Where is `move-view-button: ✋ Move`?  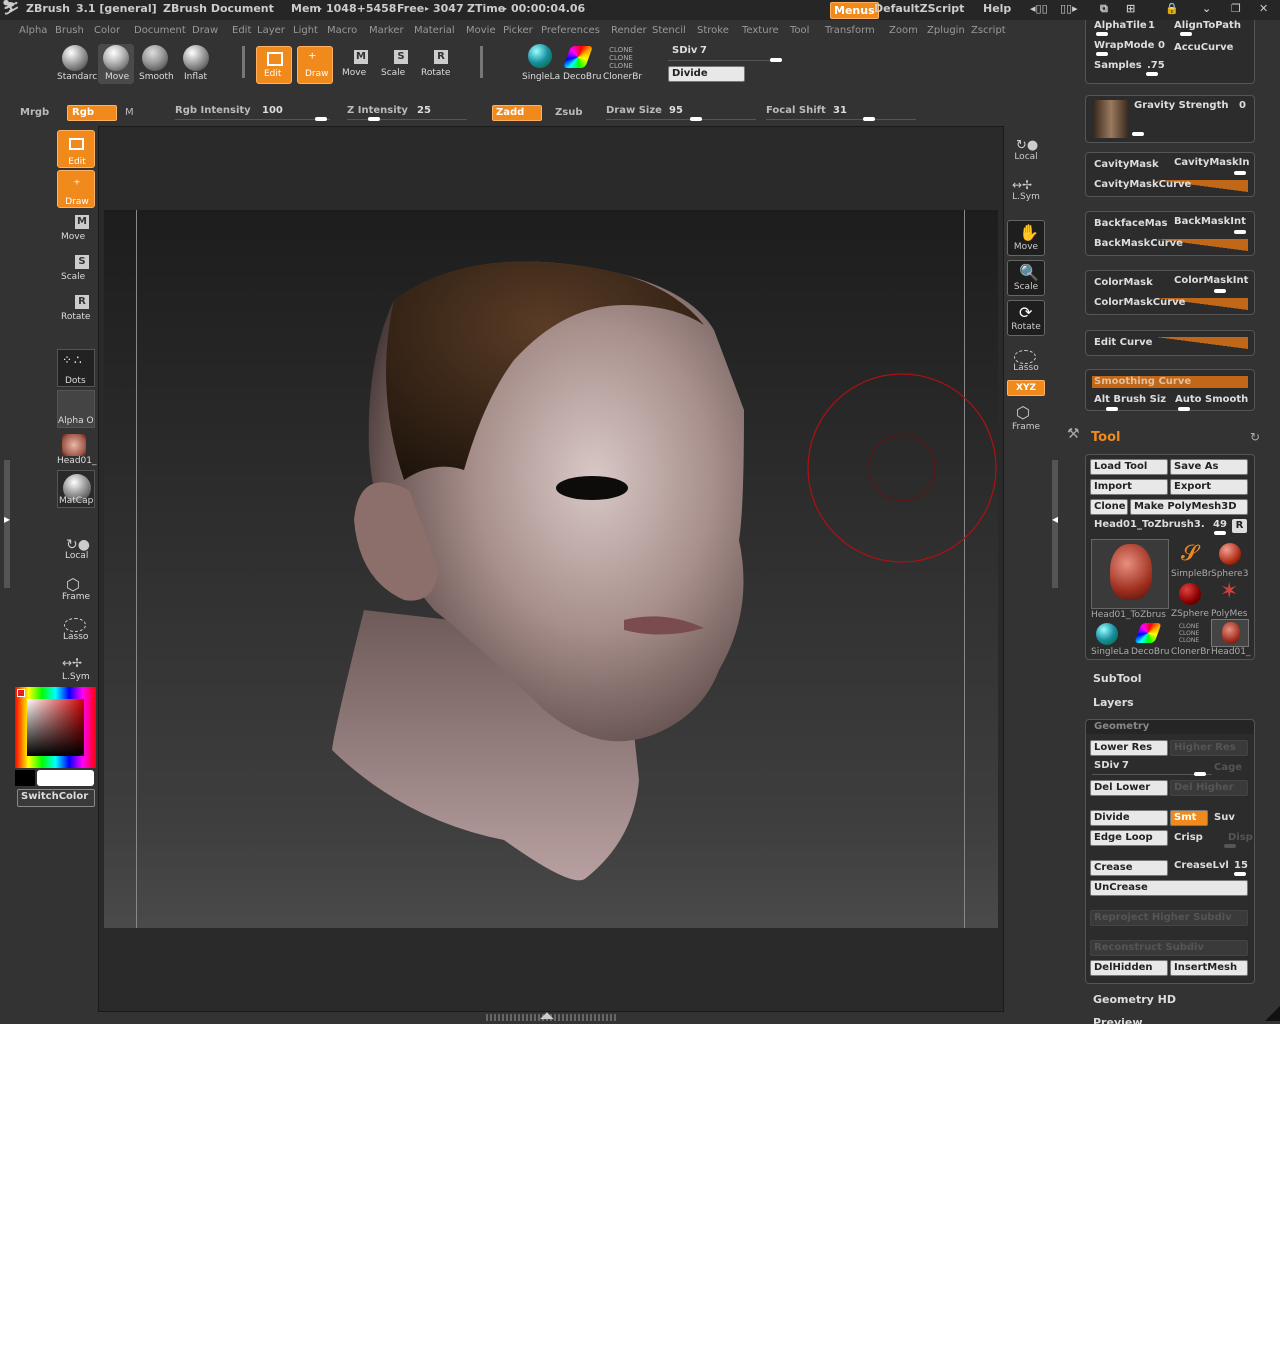 move-view-button: ✋ Move is located at coordinates (1026, 238).